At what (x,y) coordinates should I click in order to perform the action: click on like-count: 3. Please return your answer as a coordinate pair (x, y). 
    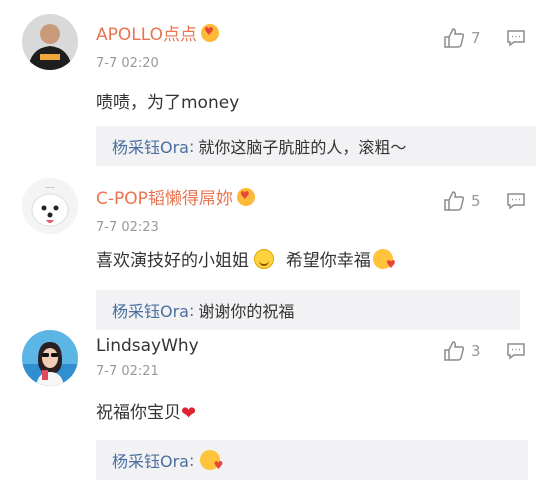
    Looking at the image, I should click on (476, 351).